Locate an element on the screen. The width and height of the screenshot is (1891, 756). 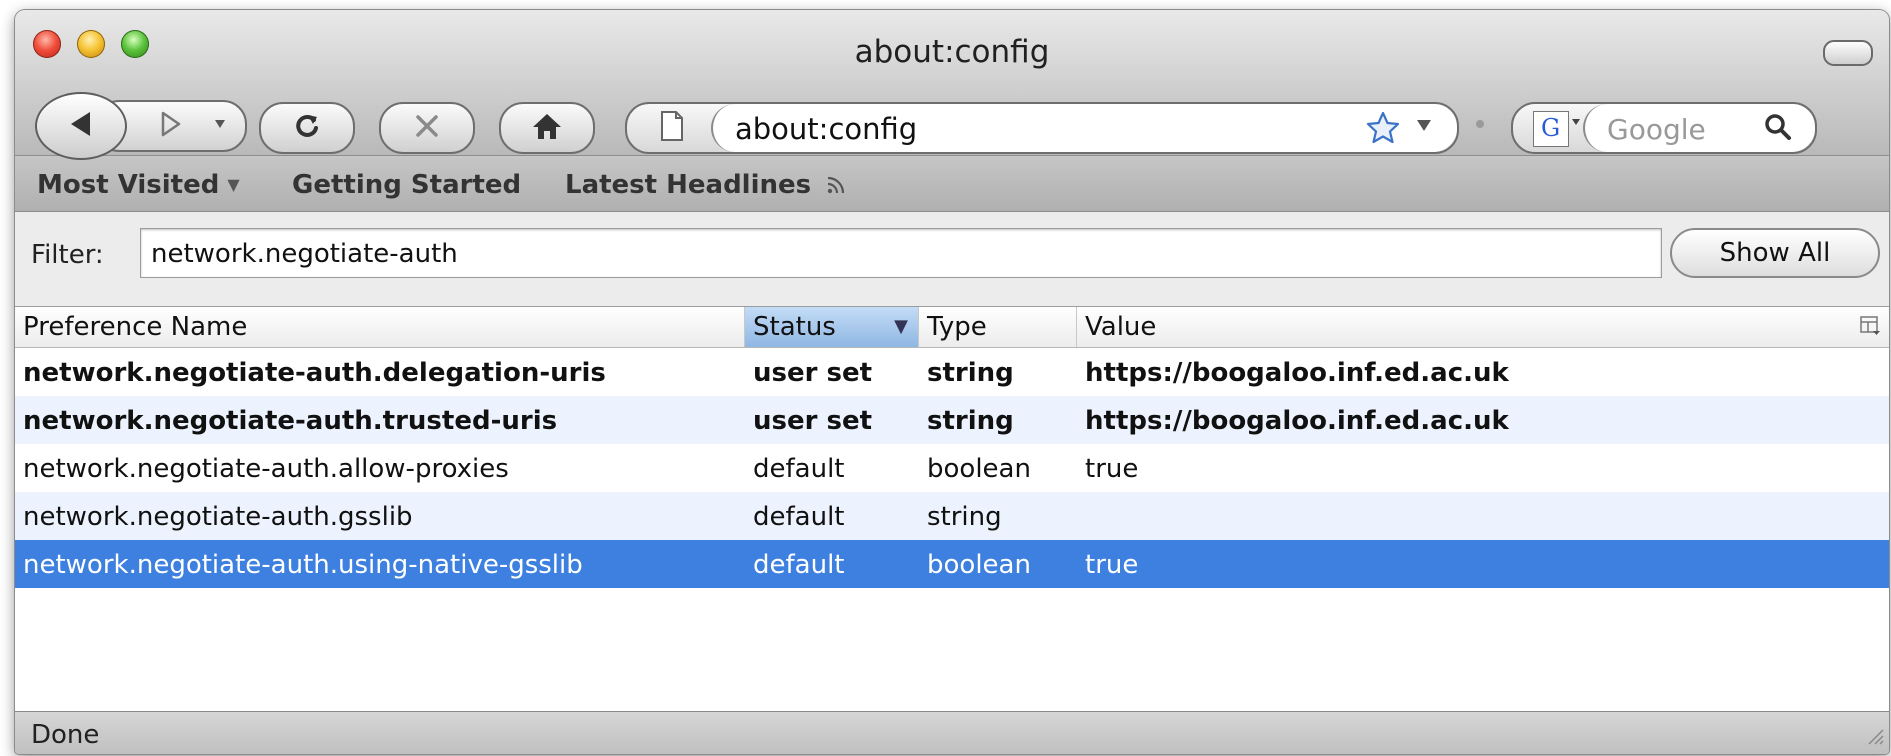
reload-button is located at coordinates (307, 128).